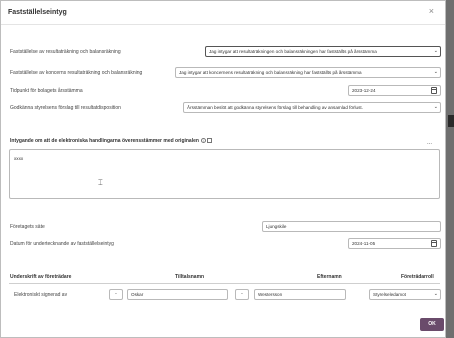  Describe the element at coordinates (364, 243) in the screenshot. I see `datum-value: 2024-11-05` at that location.